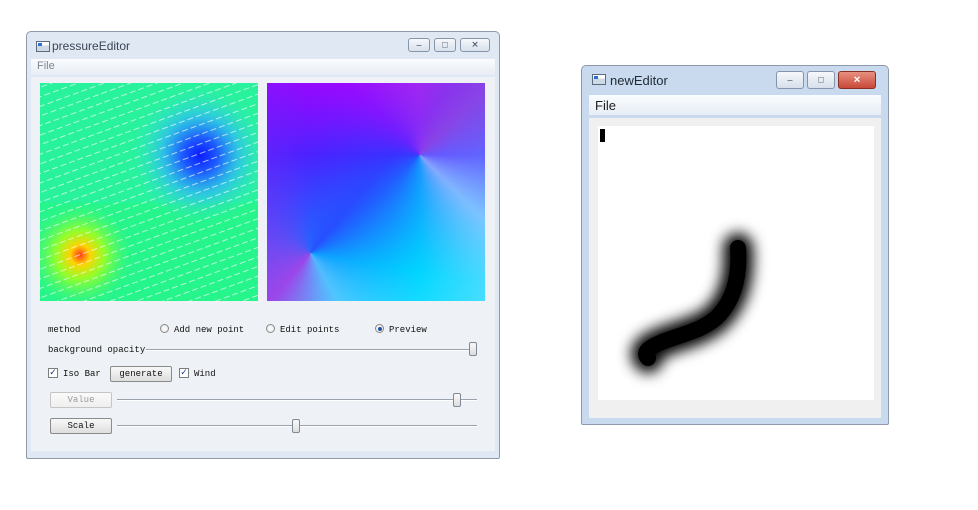 This screenshot has height=510, width=978. Describe the element at coordinates (91, 46) in the screenshot. I see `window-title: pressureEditor` at that location.